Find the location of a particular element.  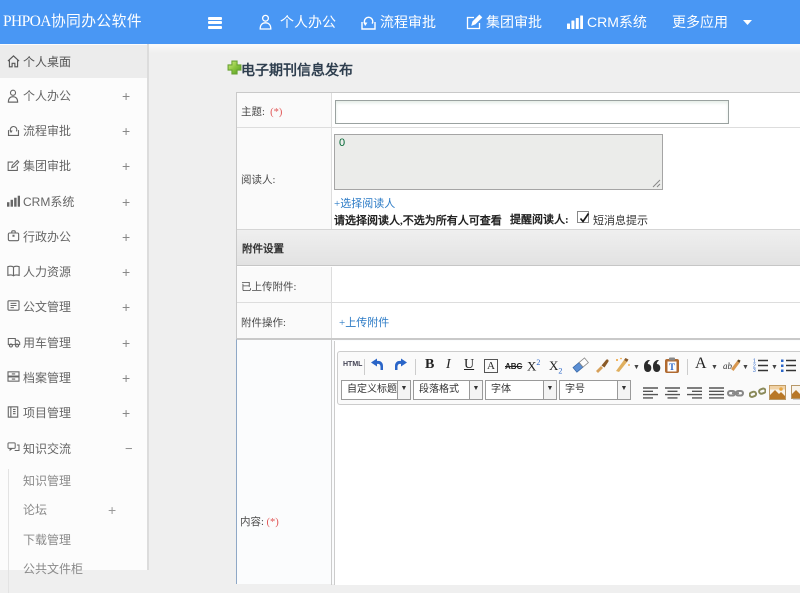

svg-text: ab is located at coordinates (728, 366).